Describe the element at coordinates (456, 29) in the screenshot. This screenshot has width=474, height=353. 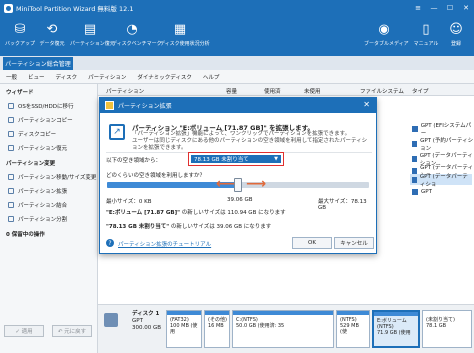
I see `register-icon: ☺` at that location.